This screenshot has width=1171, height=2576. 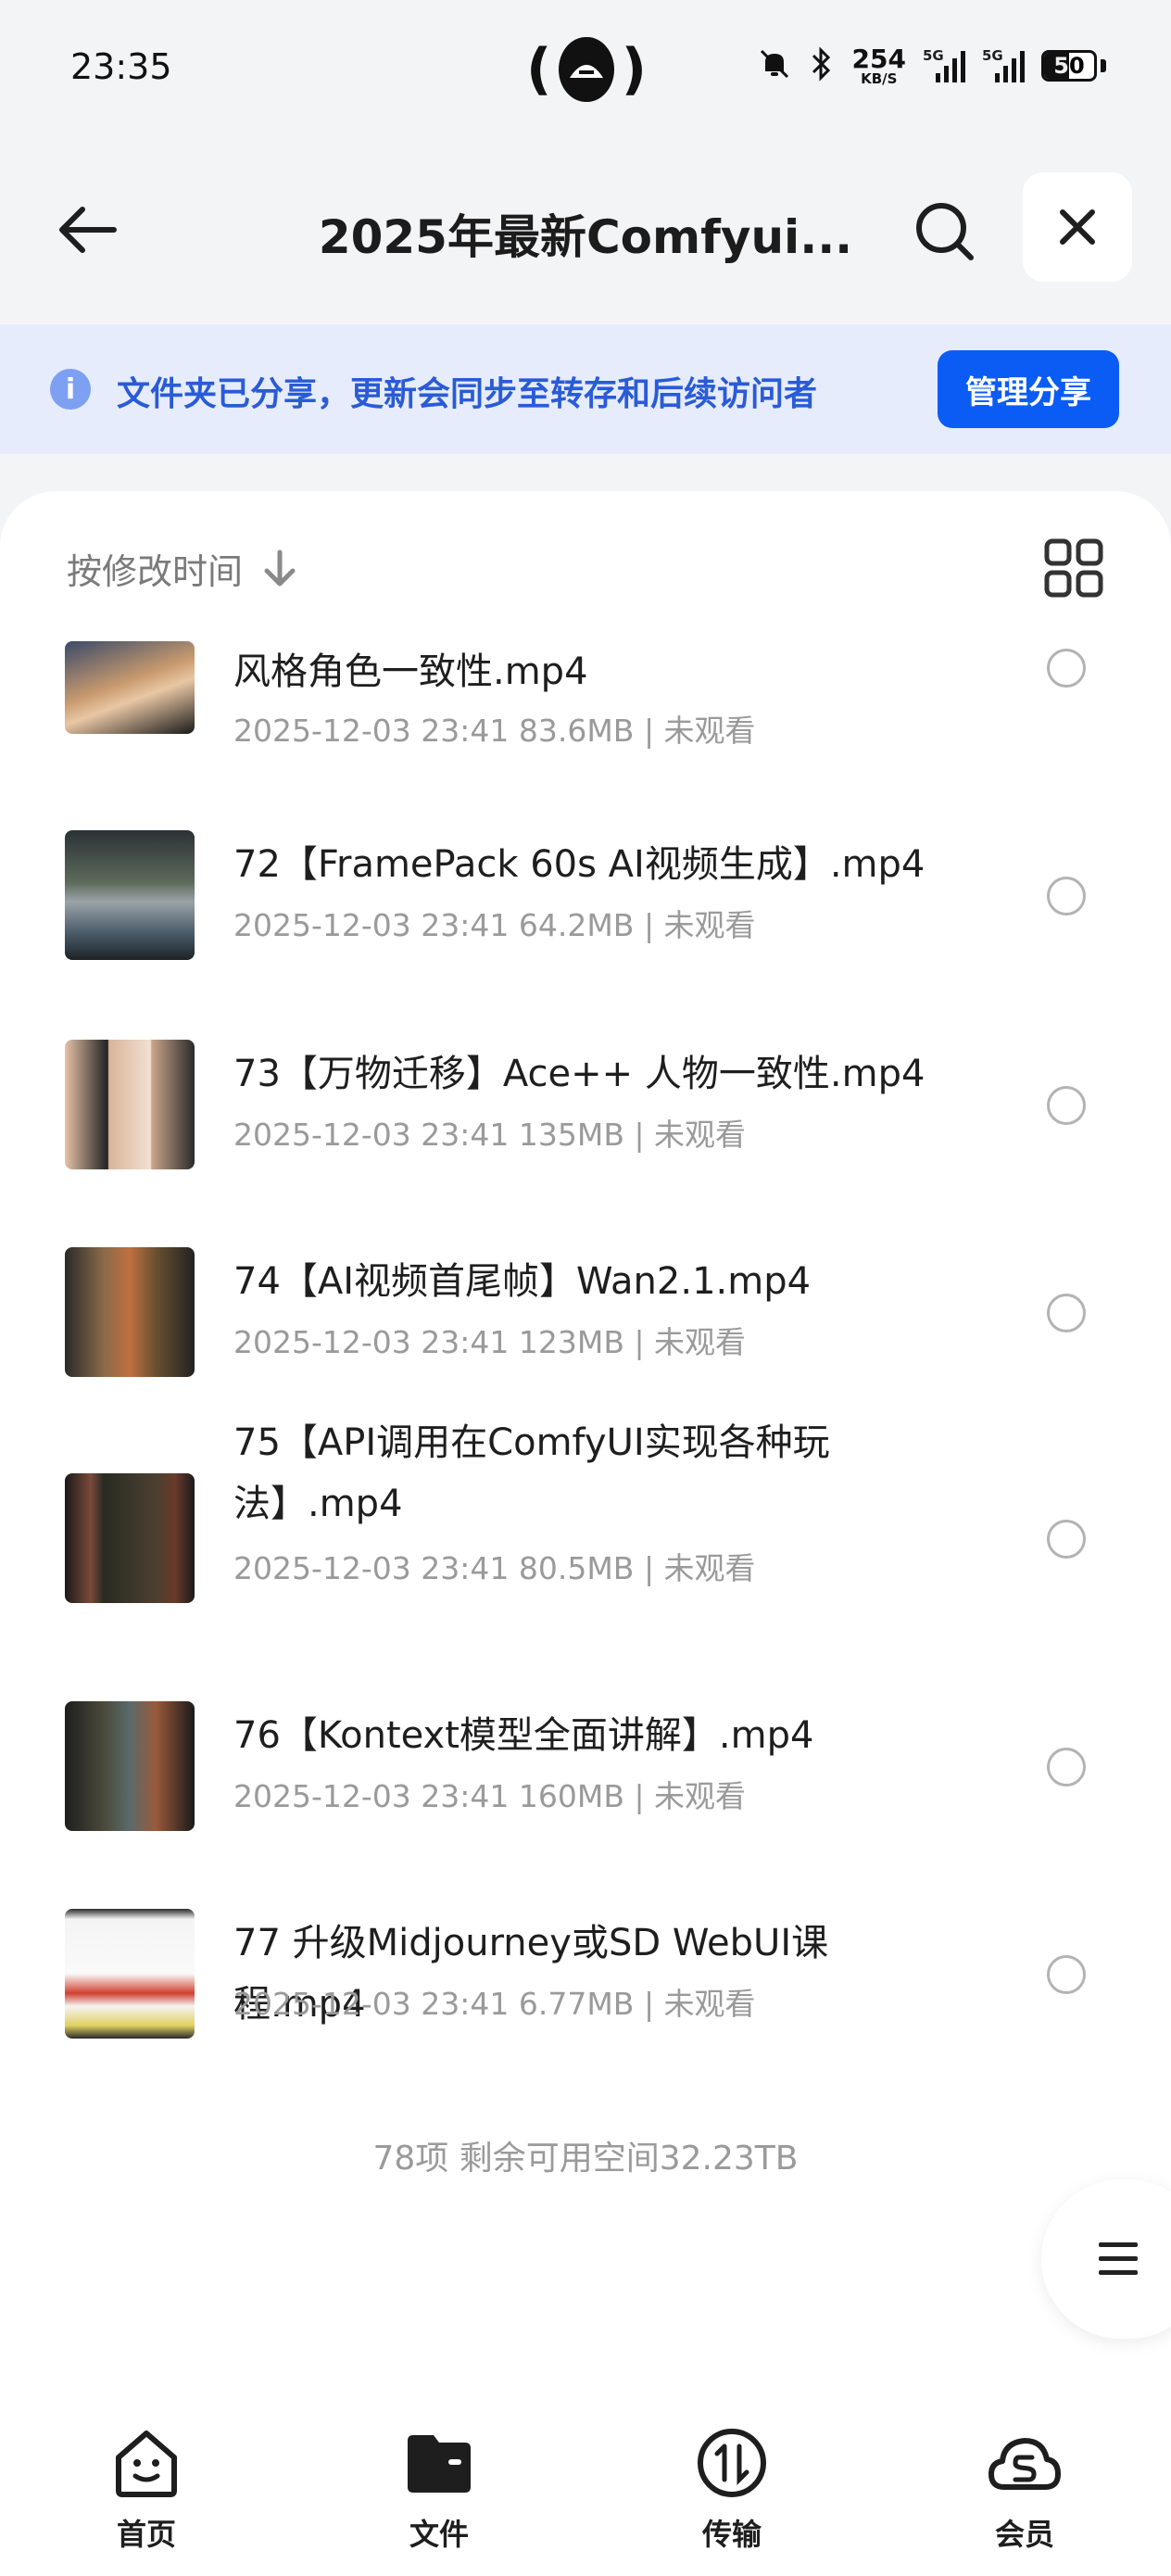 I want to click on info-icon: i, so click(x=70, y=389).